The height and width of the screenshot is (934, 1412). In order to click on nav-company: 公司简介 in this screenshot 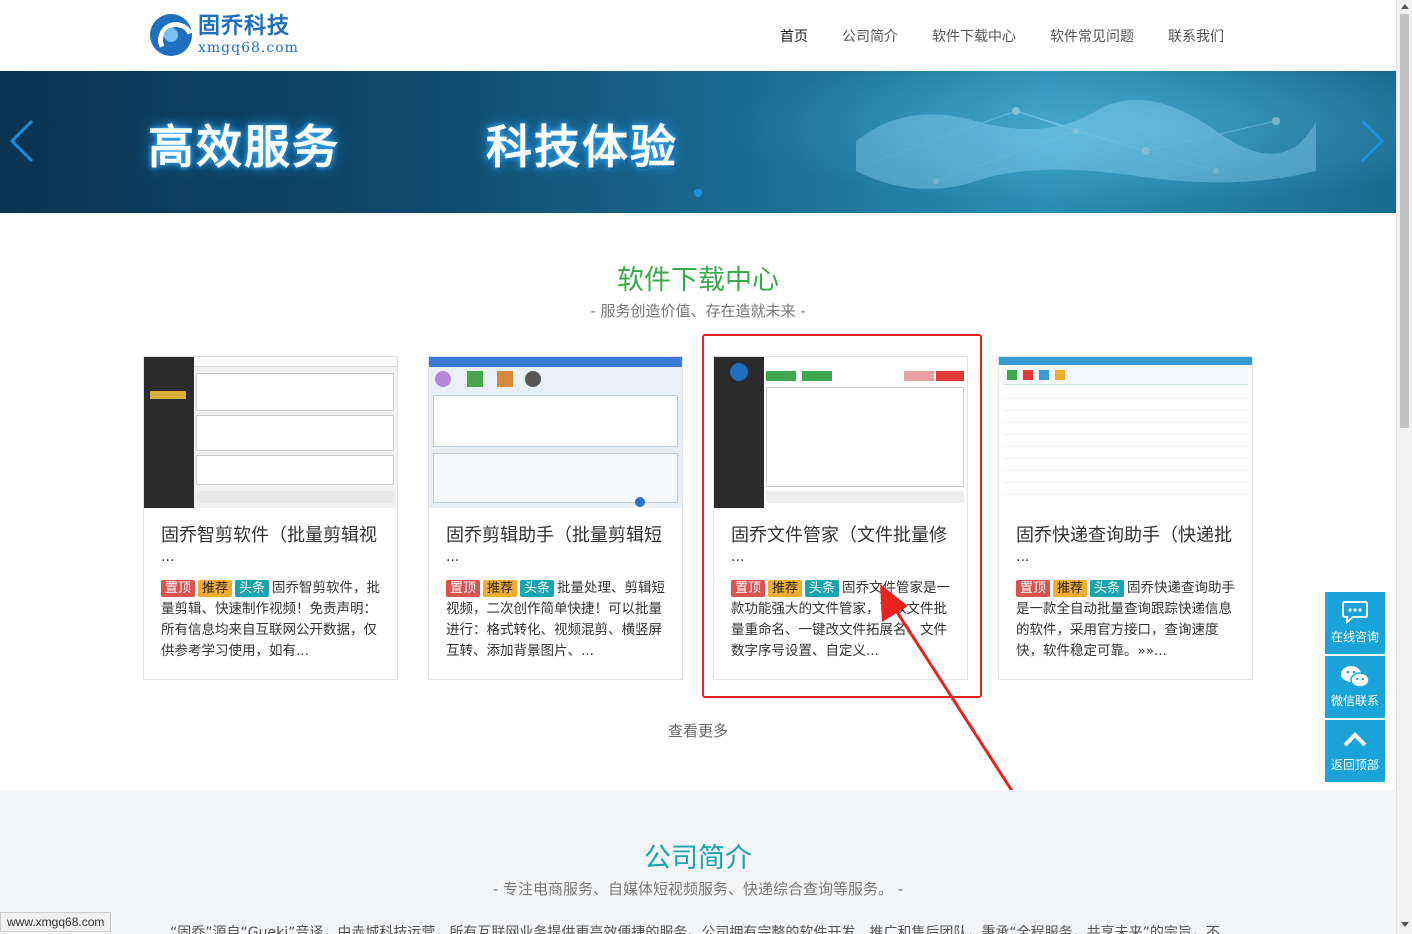, I will do `click(870, 36)`.